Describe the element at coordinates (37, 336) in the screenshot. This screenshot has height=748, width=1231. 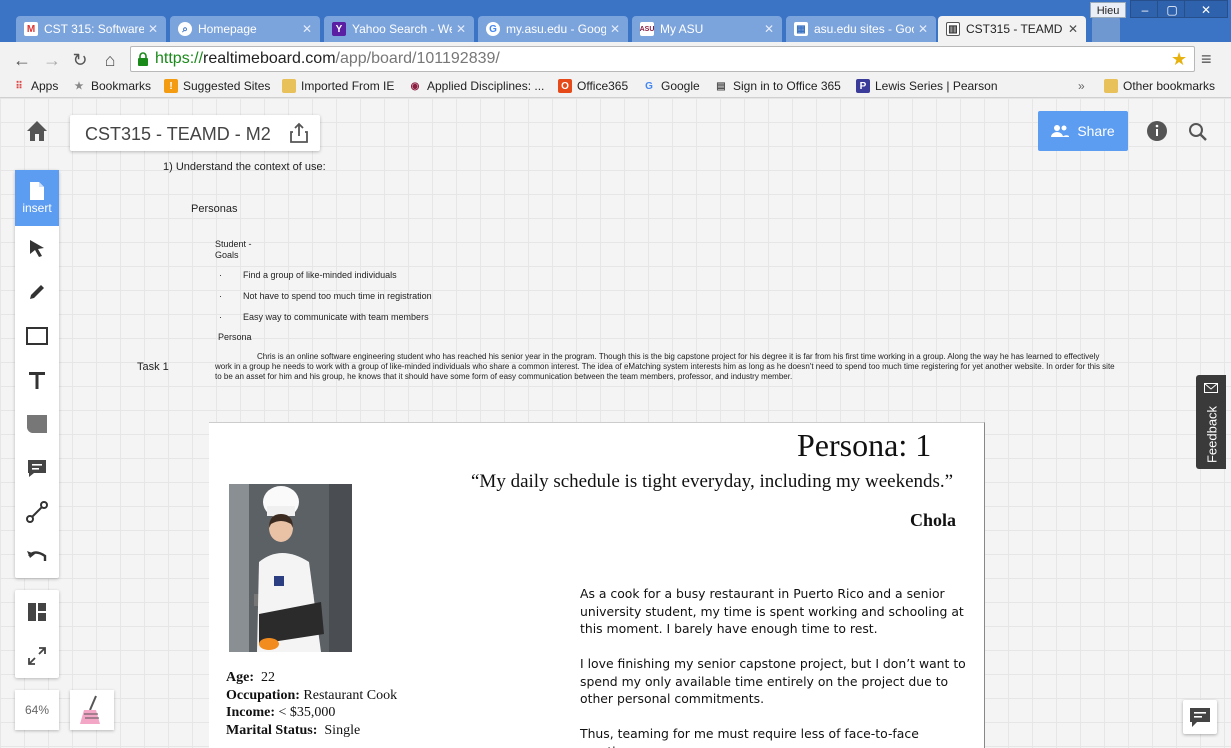
I see `shape-tool` at that location.